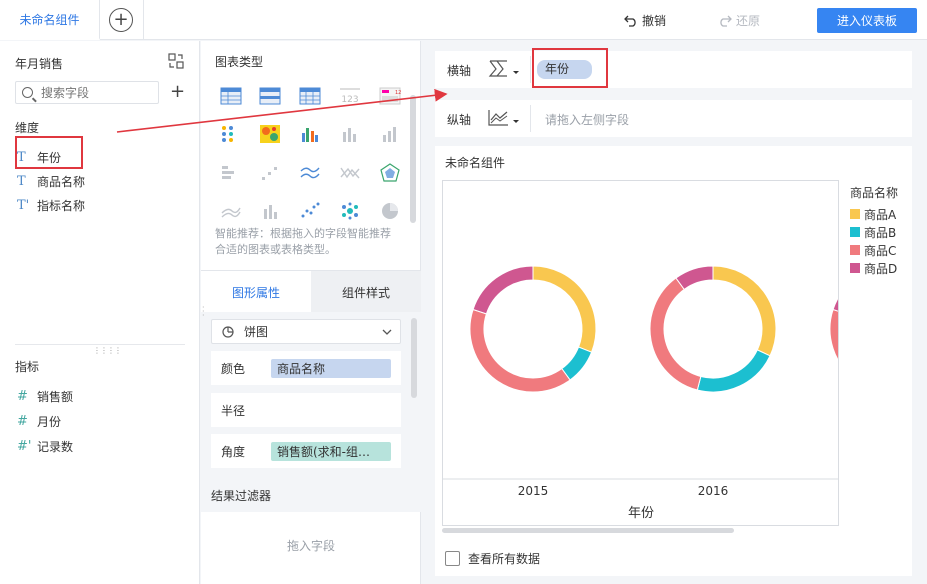  Describe the element at coordinates (270, 211) in the screenshot. I see `range-bar-icon` at that location.